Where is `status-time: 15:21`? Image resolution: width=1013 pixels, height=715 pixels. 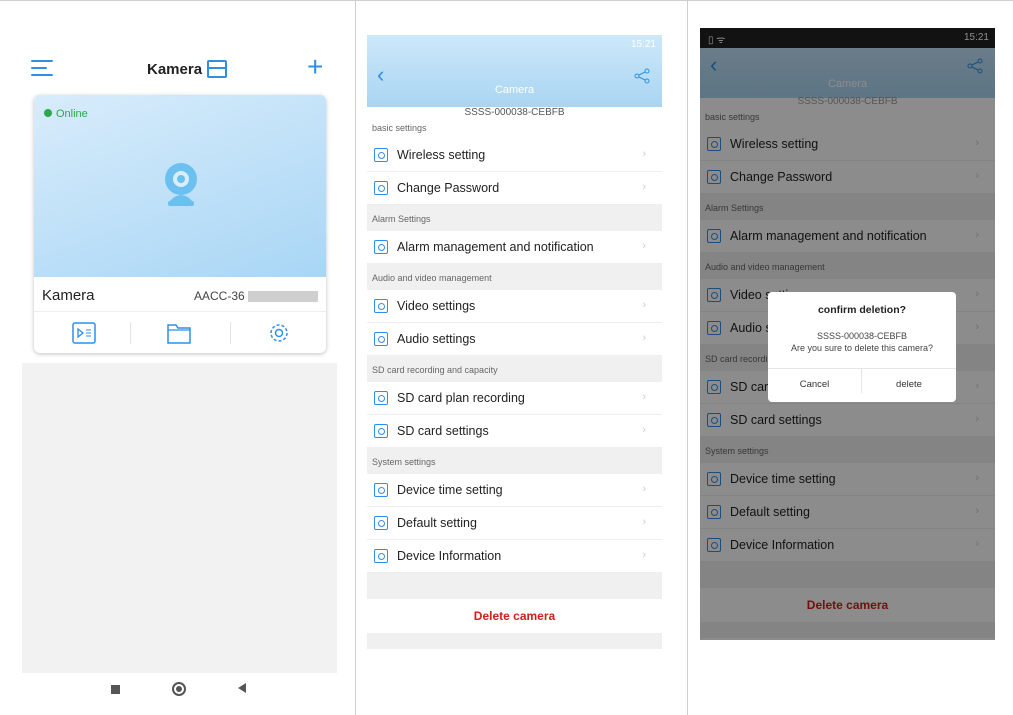 status-time: 15:21 is located at coordinates (643, 44).